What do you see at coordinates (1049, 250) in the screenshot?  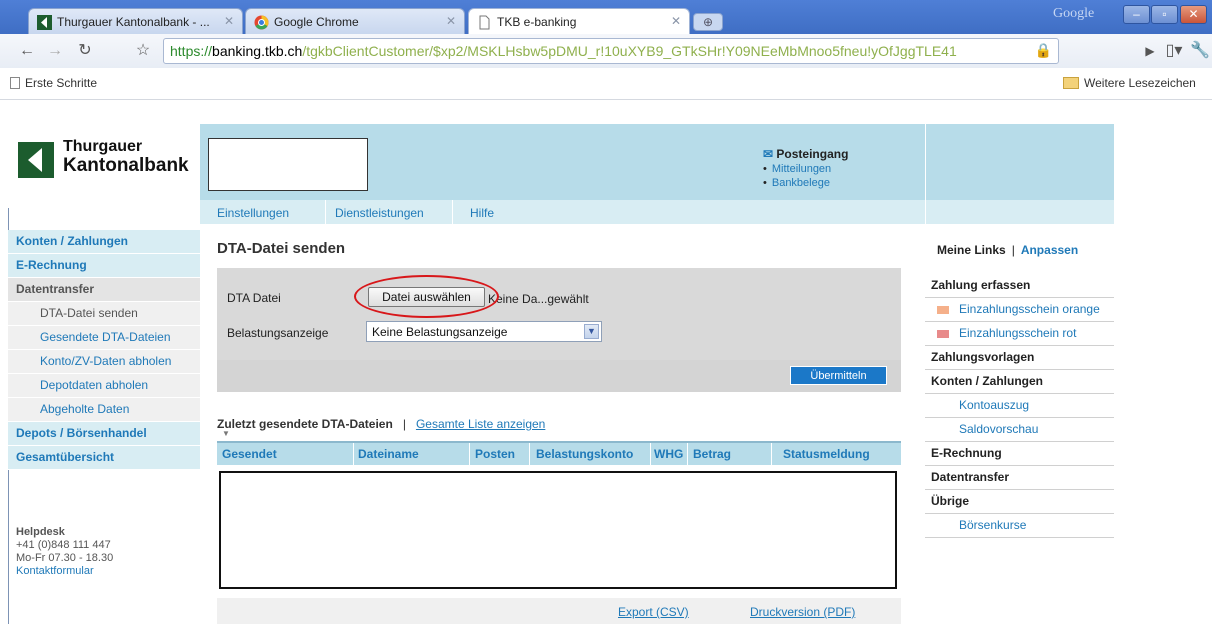 I see `customize-link: Anpassen` at bounding box center [1049, 250].